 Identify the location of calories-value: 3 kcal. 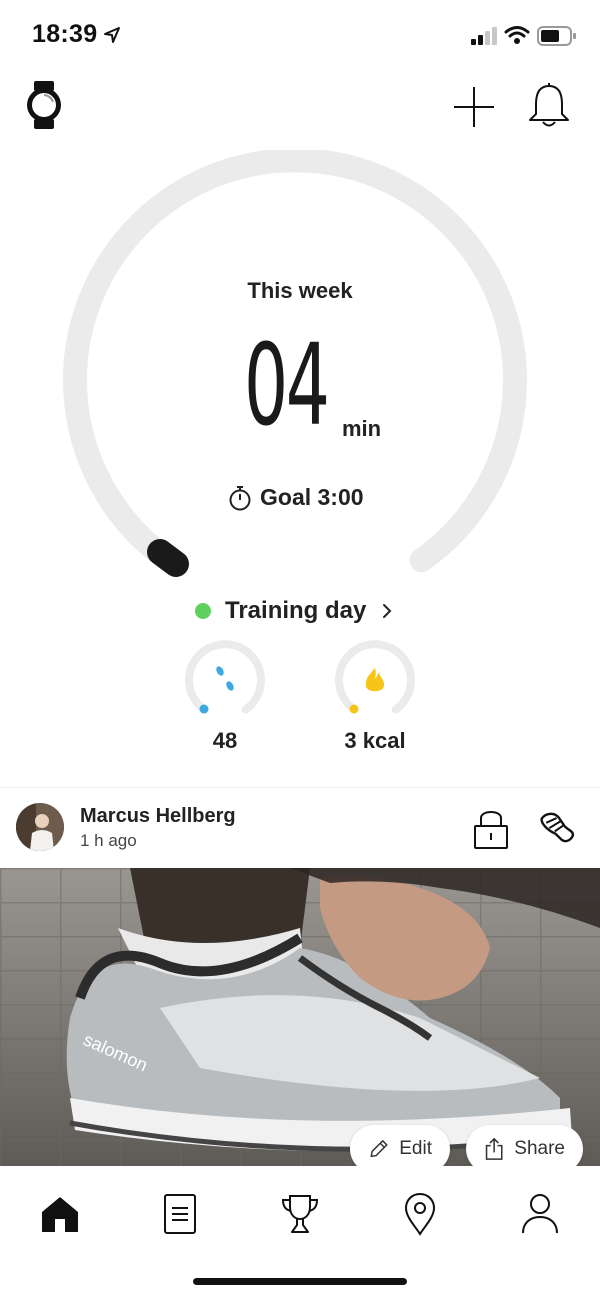
(375, 740).